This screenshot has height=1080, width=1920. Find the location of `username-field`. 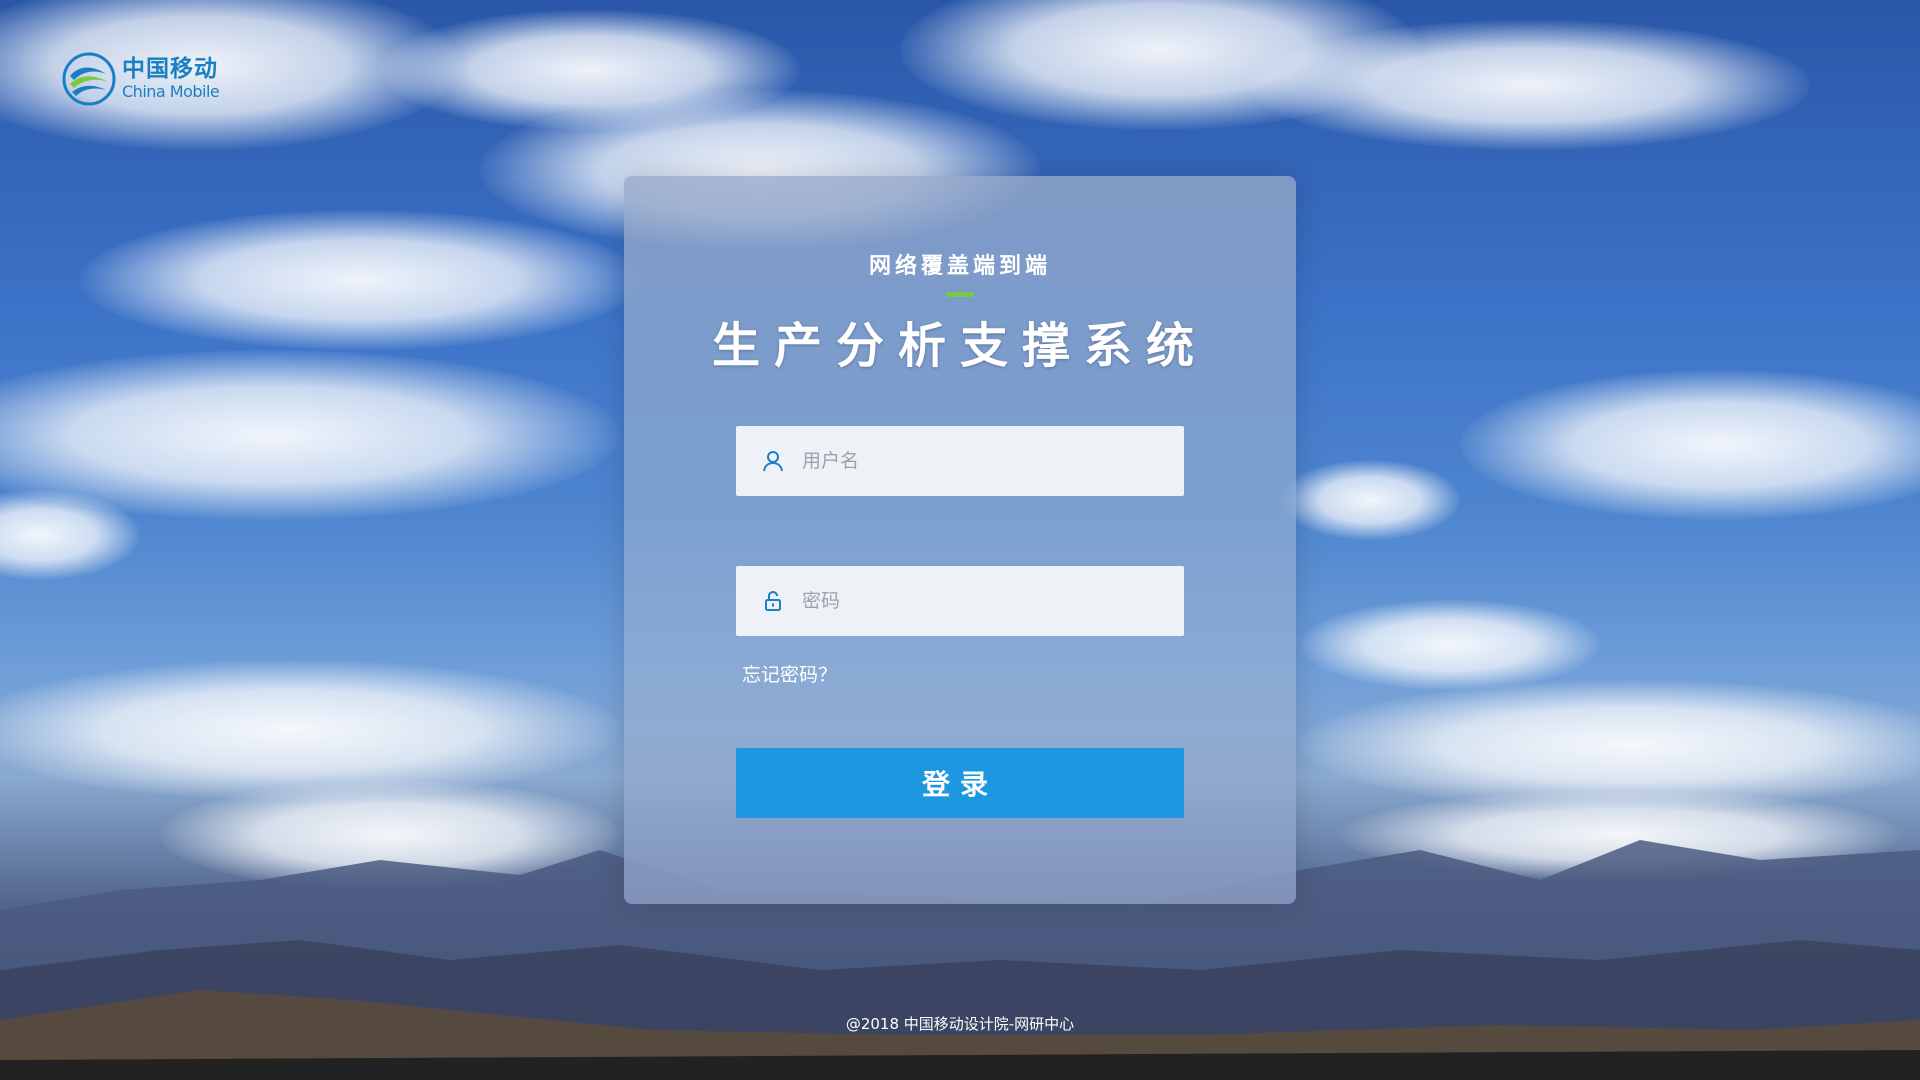

username-field is located at coordinates (960, 461).